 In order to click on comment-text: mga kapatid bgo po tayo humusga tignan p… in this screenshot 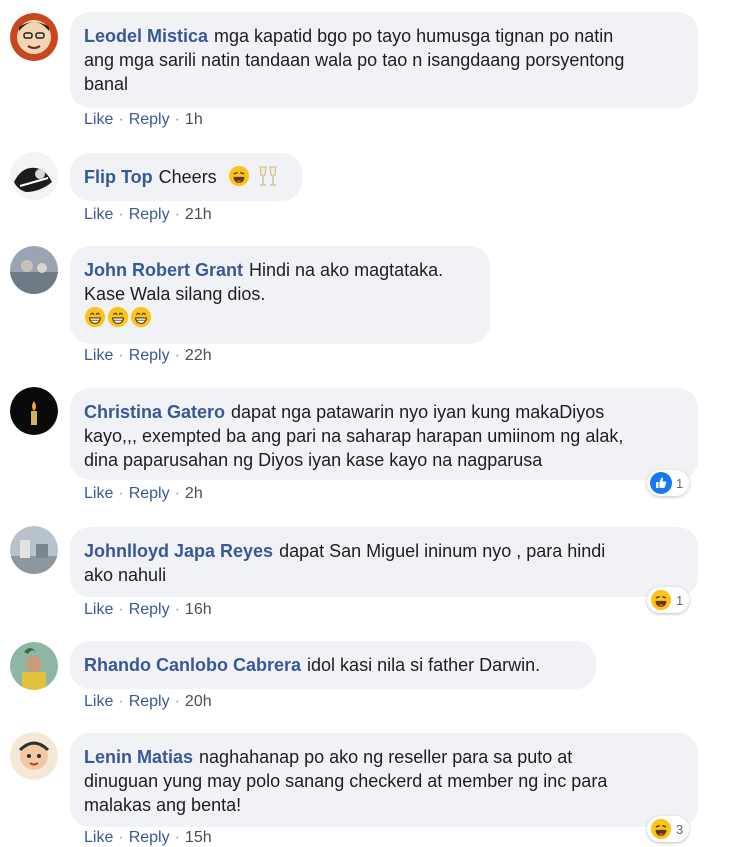, I will do `click(414, 36)`.